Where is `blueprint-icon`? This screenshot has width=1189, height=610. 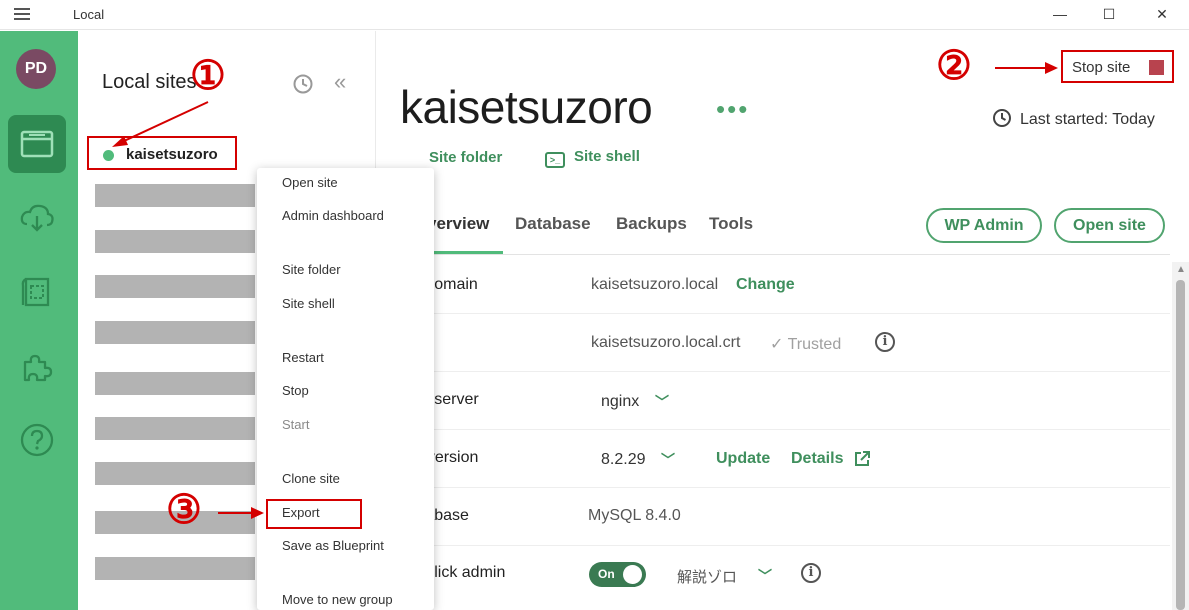 blueprint-icon is located at coordinates (37, 292).